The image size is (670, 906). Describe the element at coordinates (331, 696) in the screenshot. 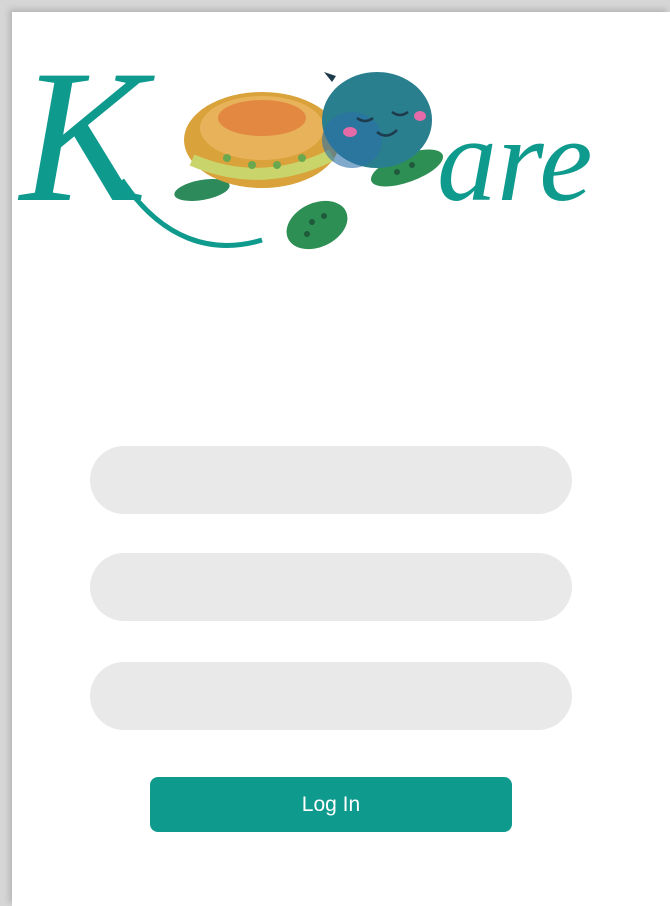

I see `third-field` at that location.